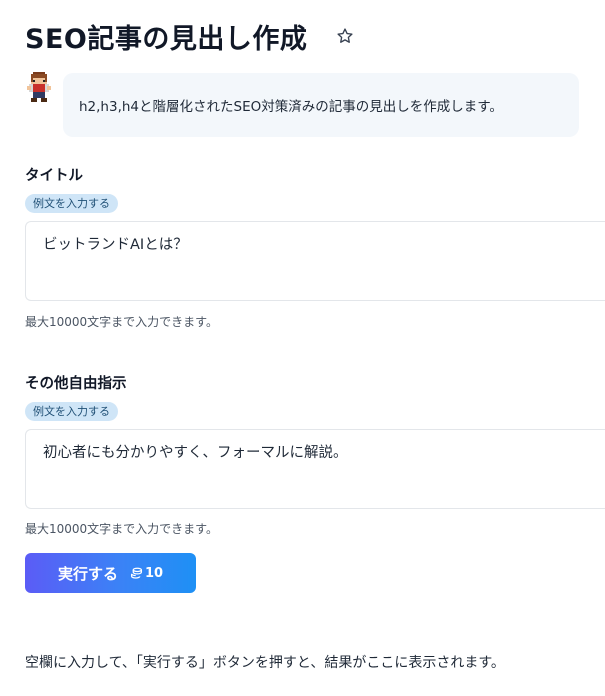 This screenshot has height=696, width=605. I want to click on title-char-limit-note: 最大10000文字まで入力できます。, so click(121, 322).